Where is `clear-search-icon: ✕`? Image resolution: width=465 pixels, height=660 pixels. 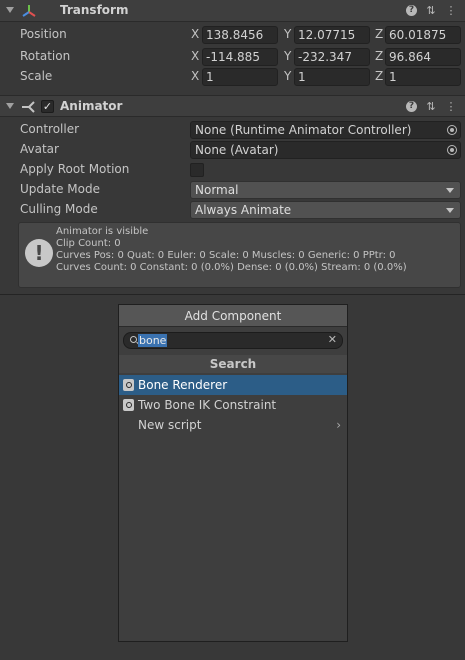
clear-search-icon: ✕ is located at coordinates (332, 340).